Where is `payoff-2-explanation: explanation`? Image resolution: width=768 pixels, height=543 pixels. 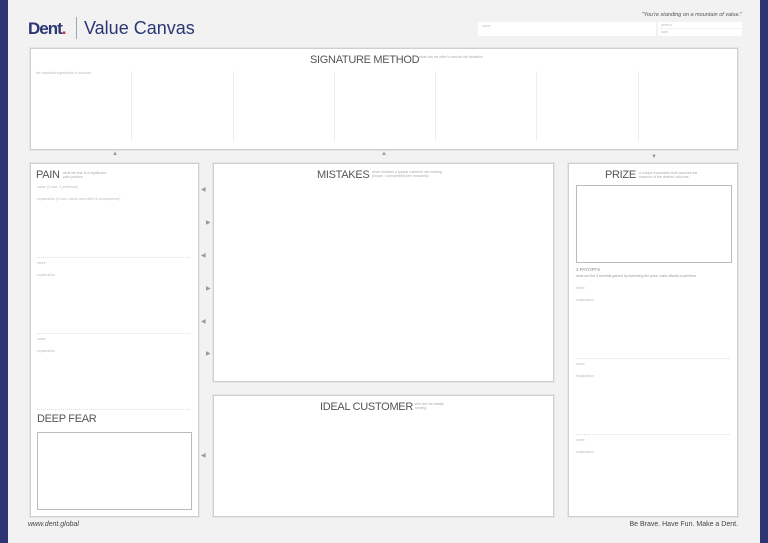
payoff-2-explanation: explanation is located at coordinates (585, 376).